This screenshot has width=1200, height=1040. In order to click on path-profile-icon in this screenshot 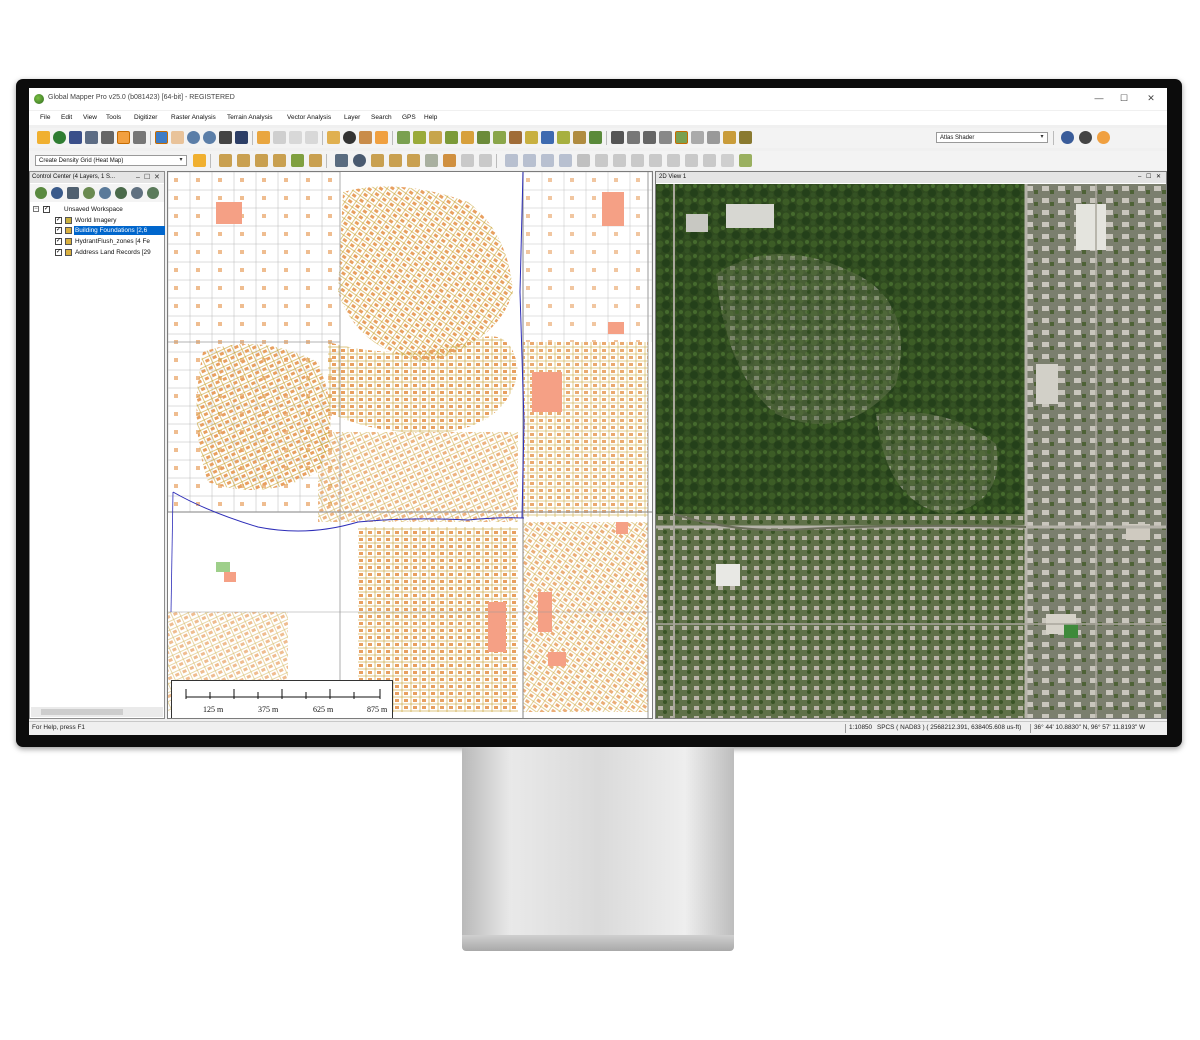, I will do `click(381, 137)`.